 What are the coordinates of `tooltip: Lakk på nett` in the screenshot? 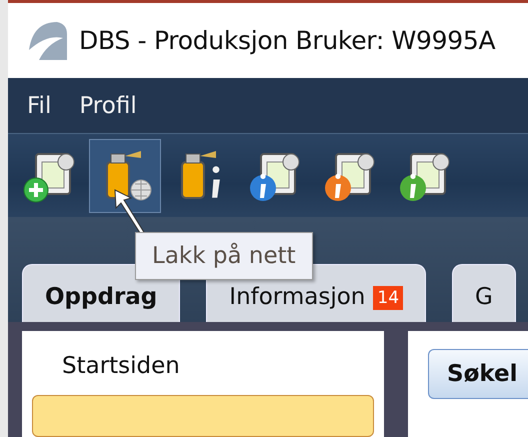 It's located at (224, 256).